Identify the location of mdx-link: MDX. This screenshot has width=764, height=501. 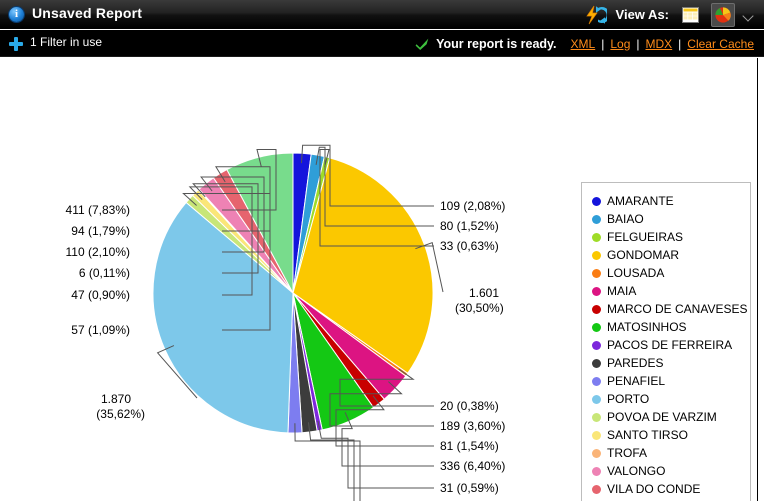
(659, 44).